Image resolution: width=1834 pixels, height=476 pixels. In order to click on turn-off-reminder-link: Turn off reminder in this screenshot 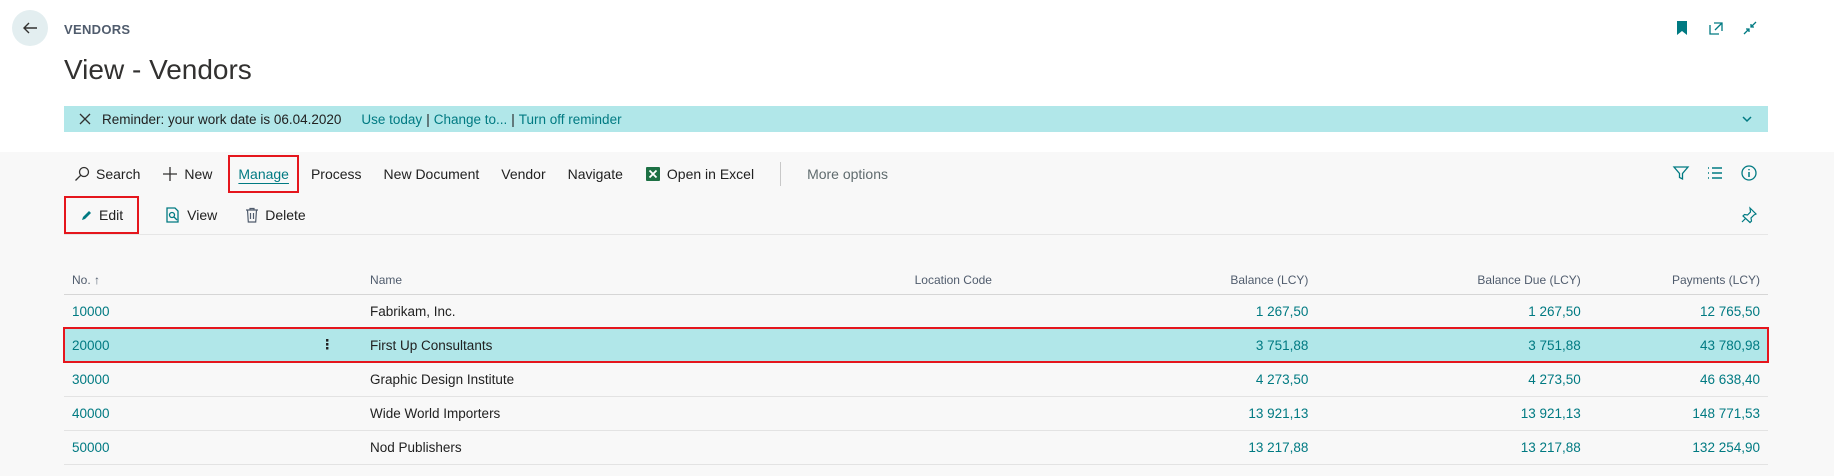, I will do `click(570, 119)`.